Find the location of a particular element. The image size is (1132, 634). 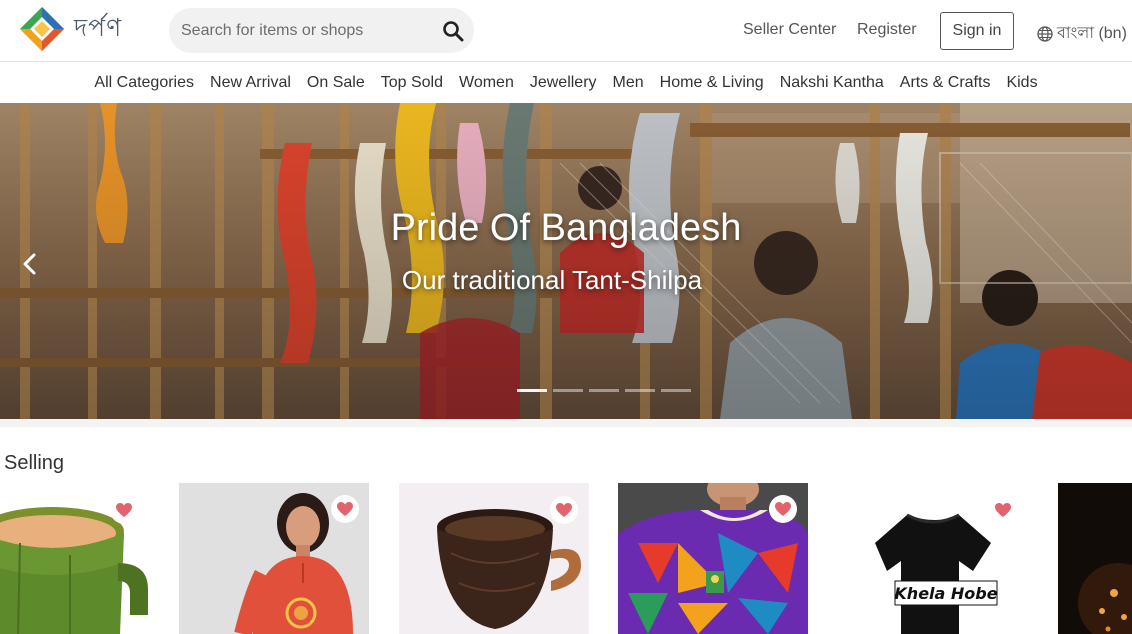

language-label: বাংলা (bn) is located at coordinates (1092, 33).